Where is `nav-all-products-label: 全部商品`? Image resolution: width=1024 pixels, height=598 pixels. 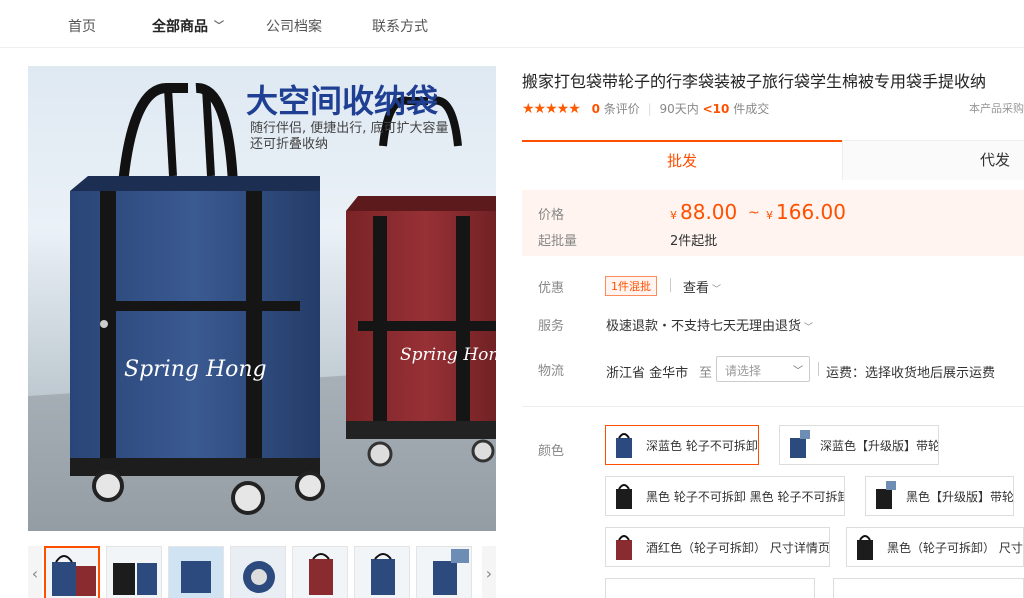
nav-all-products-label: 全部商品 is located at coordinates (180, 27).